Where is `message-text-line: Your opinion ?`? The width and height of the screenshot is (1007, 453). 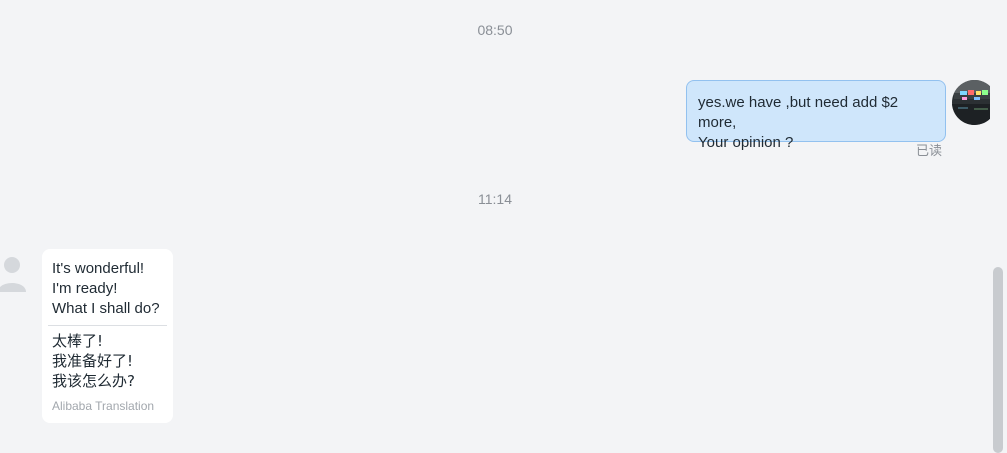 message-text-line: Your opinion ? is located at coordinates (746, 142).